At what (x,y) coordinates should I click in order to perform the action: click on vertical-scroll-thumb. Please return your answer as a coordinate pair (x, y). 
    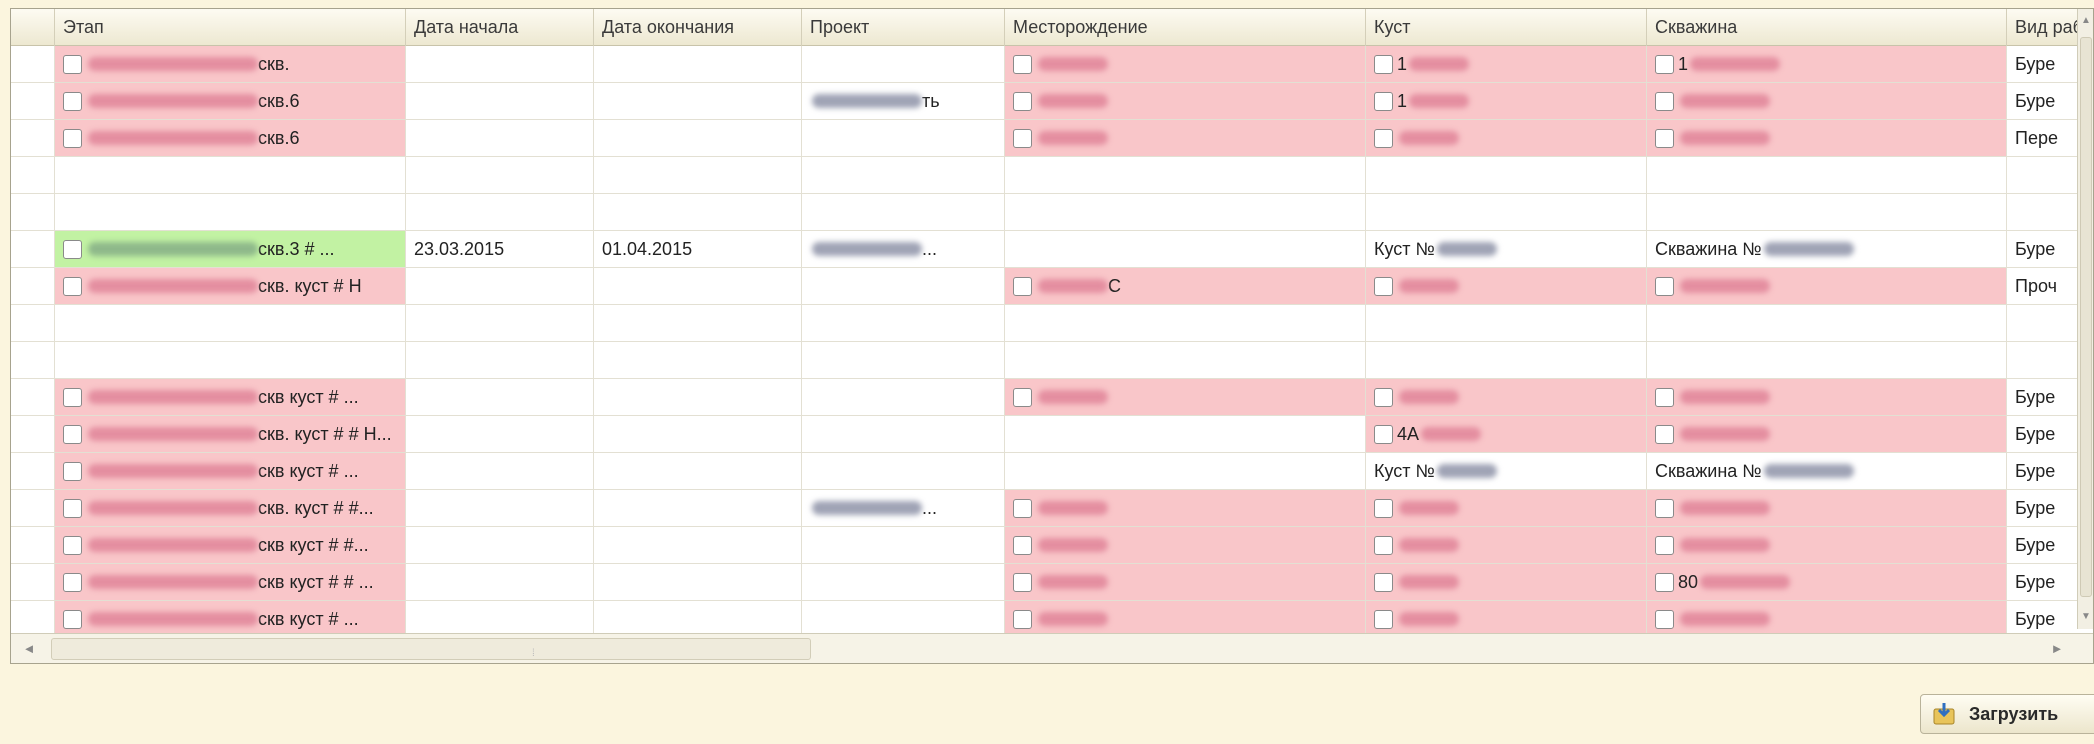
    Looking at the image, I should click on (2086, 317).